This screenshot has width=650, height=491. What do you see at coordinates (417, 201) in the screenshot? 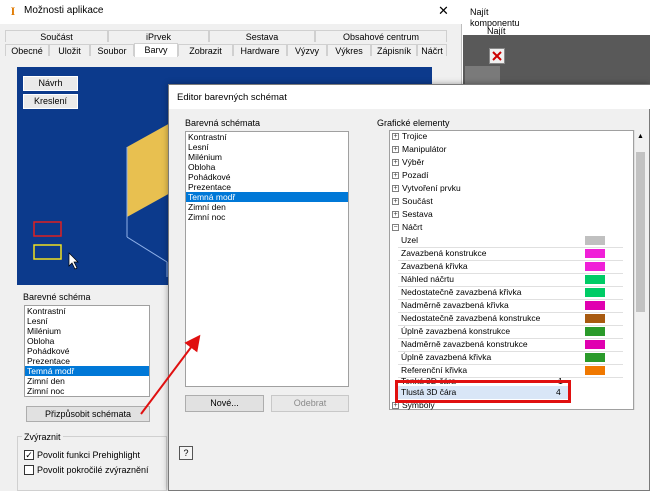
I see `tree-group-soucast: Součást` at bounding box center [417, 201].